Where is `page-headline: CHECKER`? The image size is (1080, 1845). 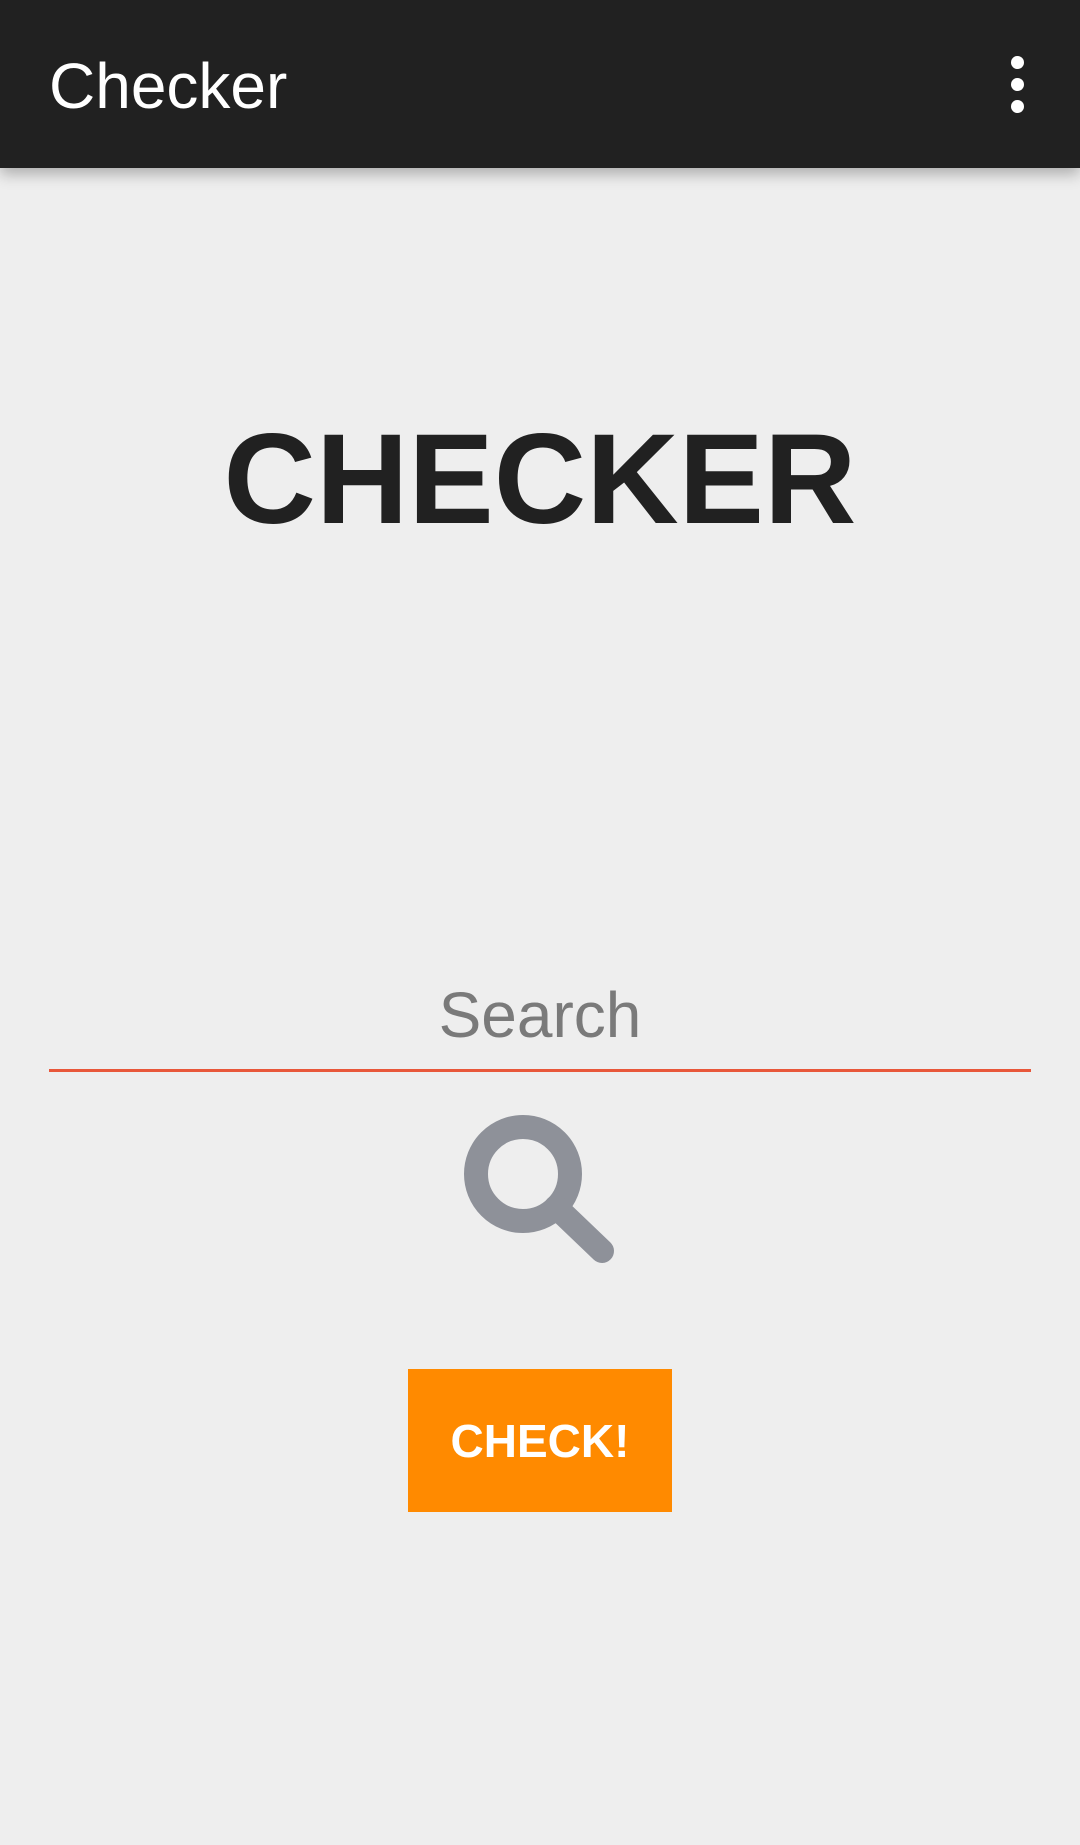
page-headline: CHECKER is located at coordinates (540, 479).